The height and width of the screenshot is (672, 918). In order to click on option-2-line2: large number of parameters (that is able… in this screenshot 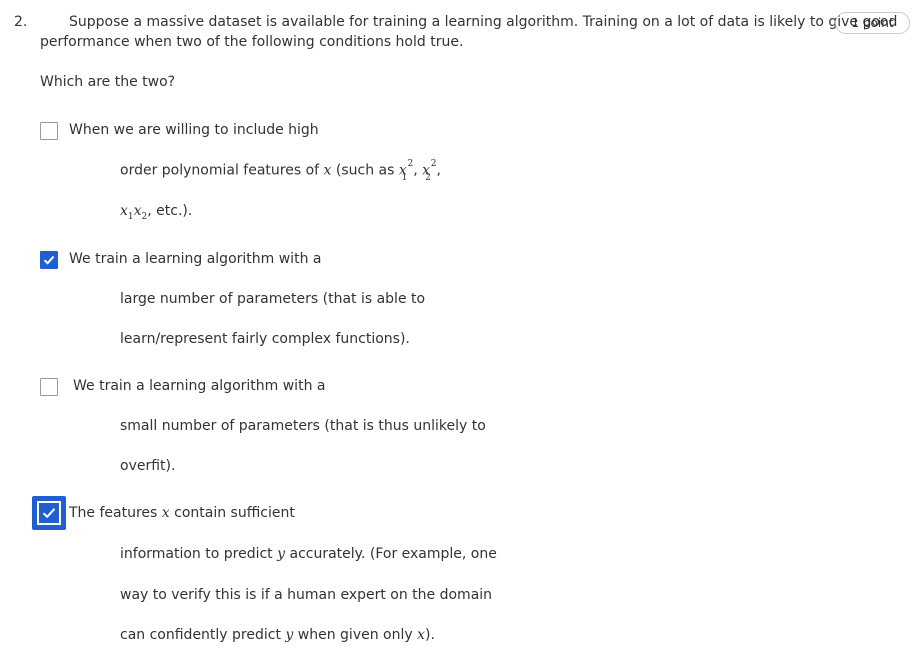, I will do `click(273, 299)`.